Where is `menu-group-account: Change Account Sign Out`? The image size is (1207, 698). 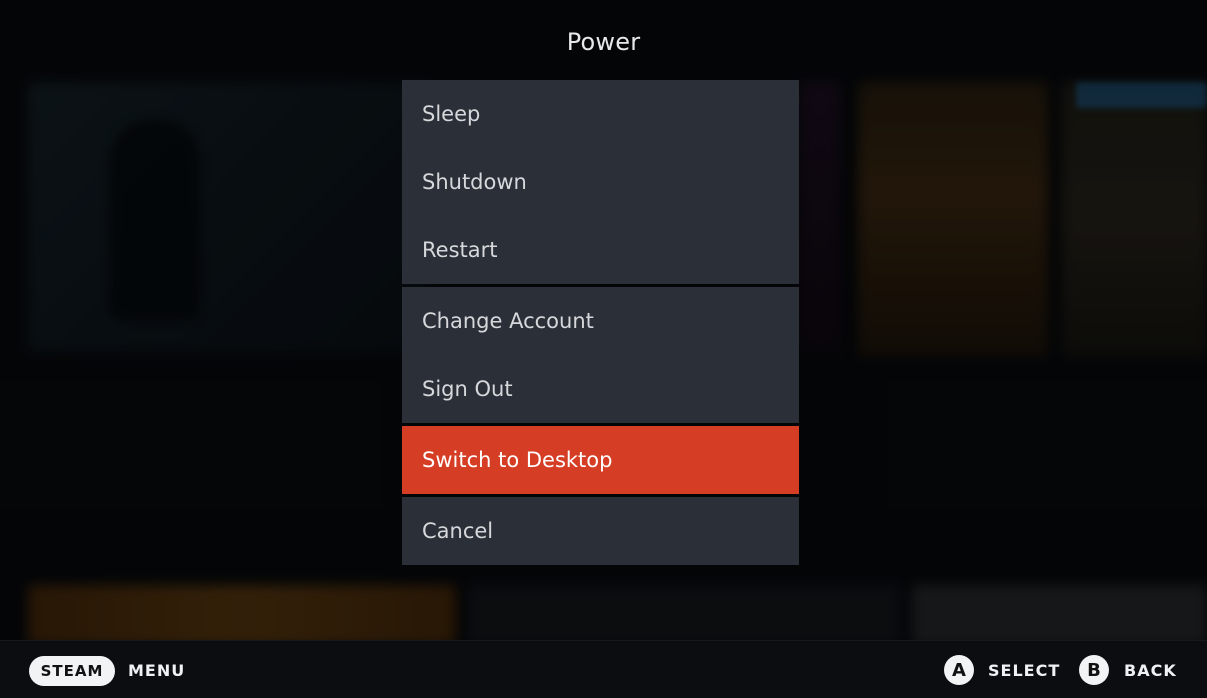 menu-group-account: Change Account Sign Out is located at coordinates (600, 355).